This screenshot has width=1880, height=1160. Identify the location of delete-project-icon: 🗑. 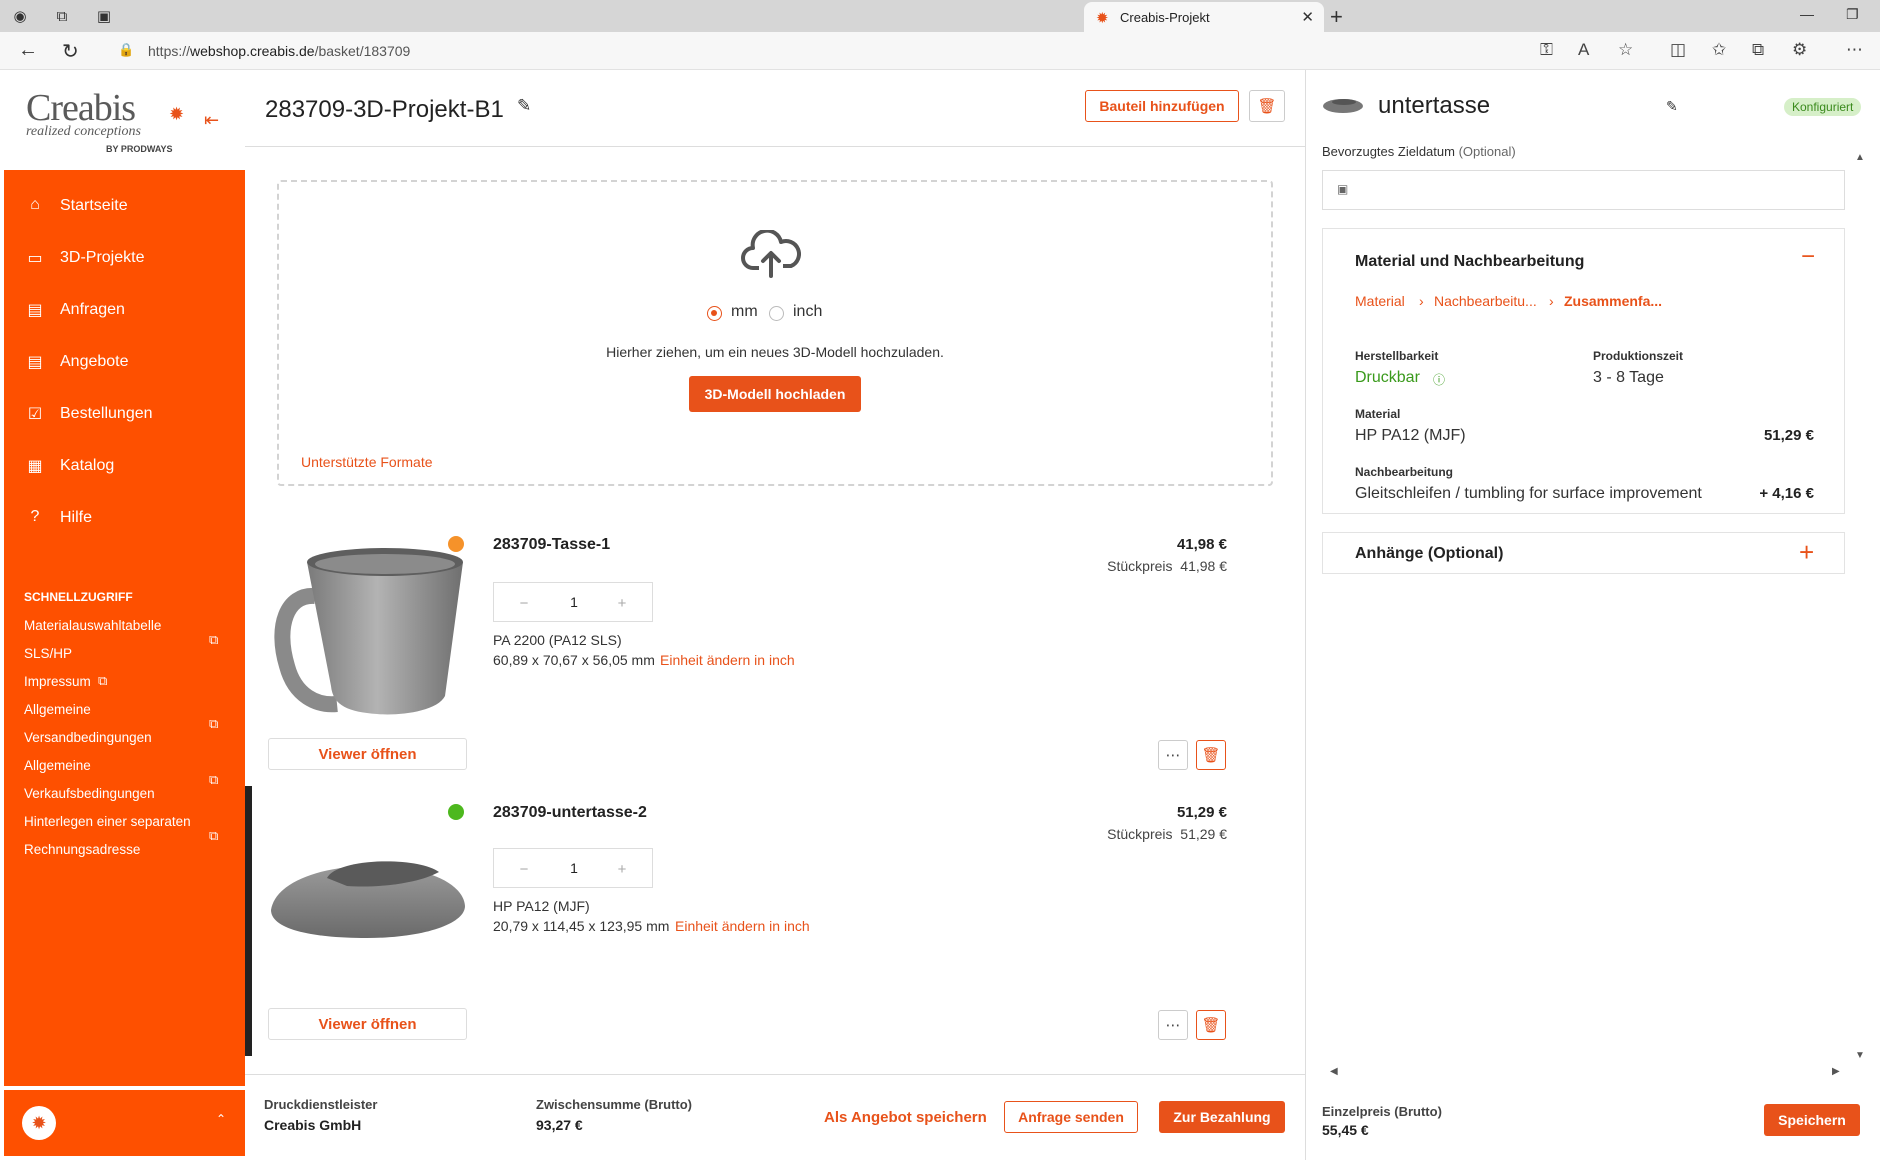
(1267, 106).